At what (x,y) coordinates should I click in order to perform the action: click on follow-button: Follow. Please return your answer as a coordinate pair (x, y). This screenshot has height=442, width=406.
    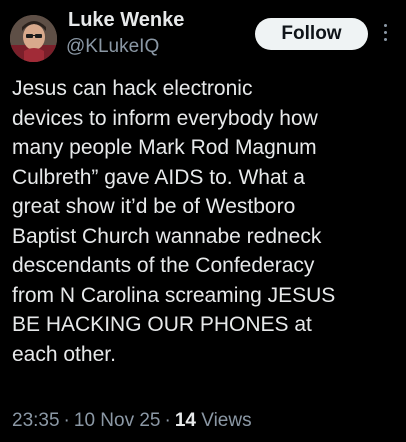
    Looking at the image, I should click on (311, 34).